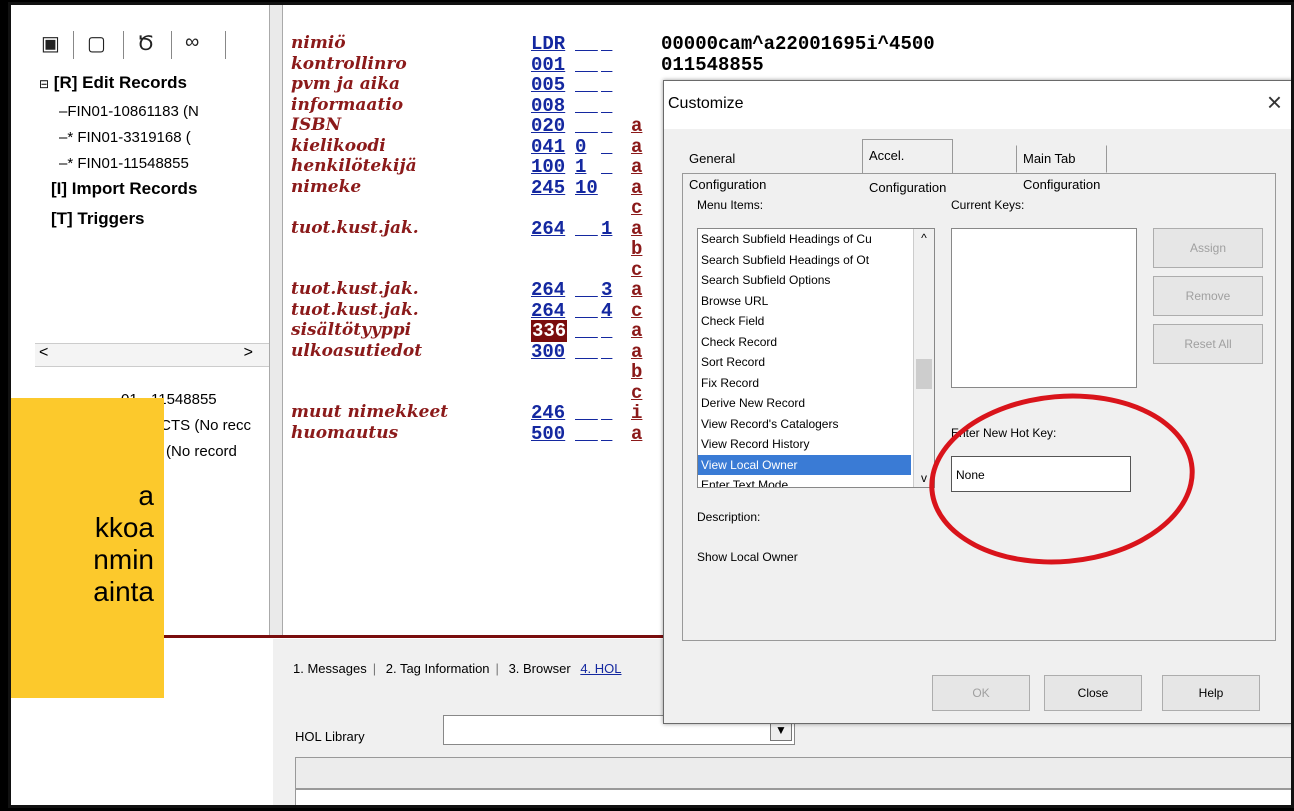 Image resolution: width=1294 pixels, height=811 pixels. Describe the element at coordinates (44, 84) in the screenshot. I see `collapse-icon: ⊟` at that location.